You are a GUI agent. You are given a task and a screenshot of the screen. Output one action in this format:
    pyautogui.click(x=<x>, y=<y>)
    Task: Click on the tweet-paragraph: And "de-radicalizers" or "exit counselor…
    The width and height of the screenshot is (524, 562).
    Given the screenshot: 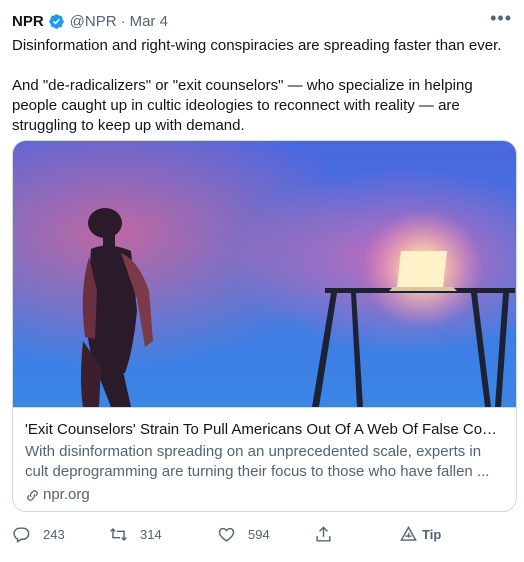 What is the action you would take?
    pyautogui.click(x=242, y=105)
    